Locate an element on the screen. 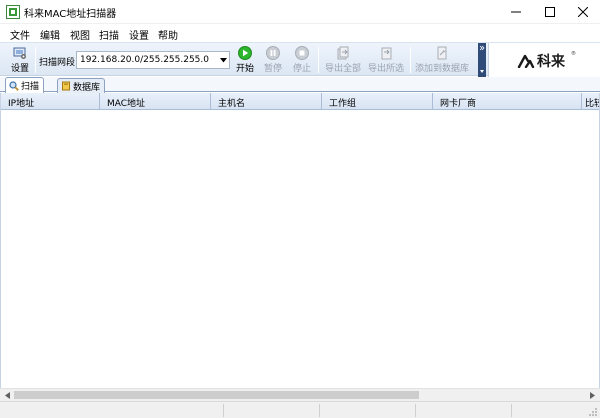 The image size is (600, 418). pause-button: 暂停 is located at coordinates (273, 60).